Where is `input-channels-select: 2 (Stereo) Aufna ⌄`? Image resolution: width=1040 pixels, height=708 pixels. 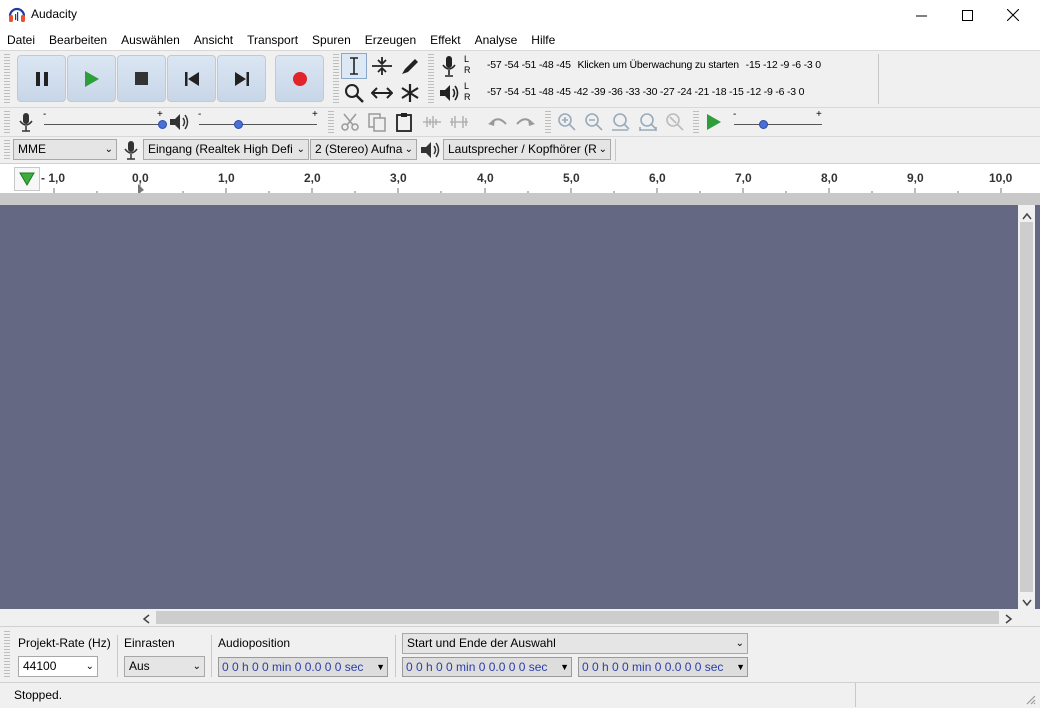
input-channels-select: 2 (Stereo) Aufna ⌄ is located at coordinates (363, 149).